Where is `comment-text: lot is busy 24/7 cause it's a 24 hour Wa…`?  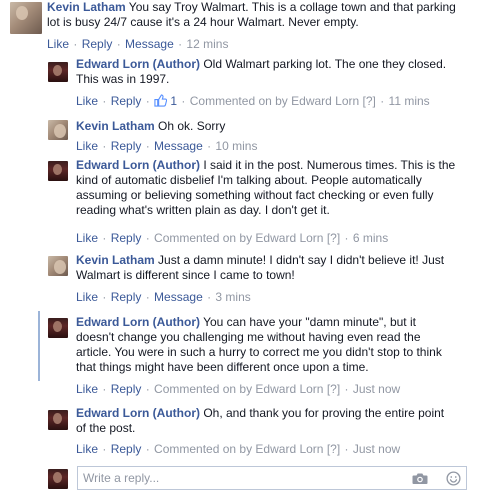
comment-text: lot is busy 24/7 cause it's a 24 hour Wa… is located at coordinates (203, 22).